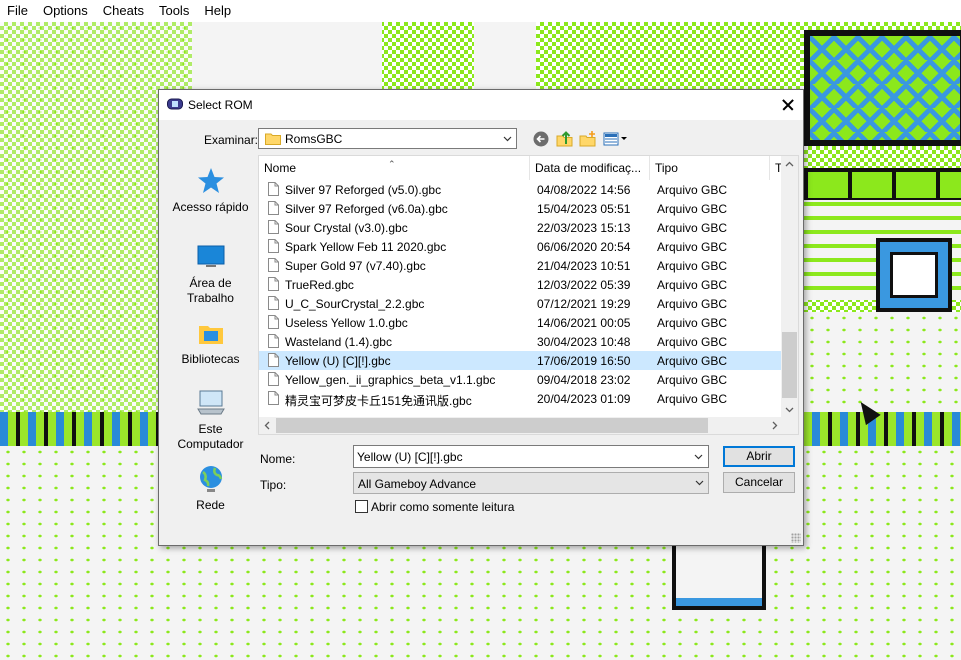  I want to click on file-date-cell: 12/03/2022 05:39, so click(584, 285).